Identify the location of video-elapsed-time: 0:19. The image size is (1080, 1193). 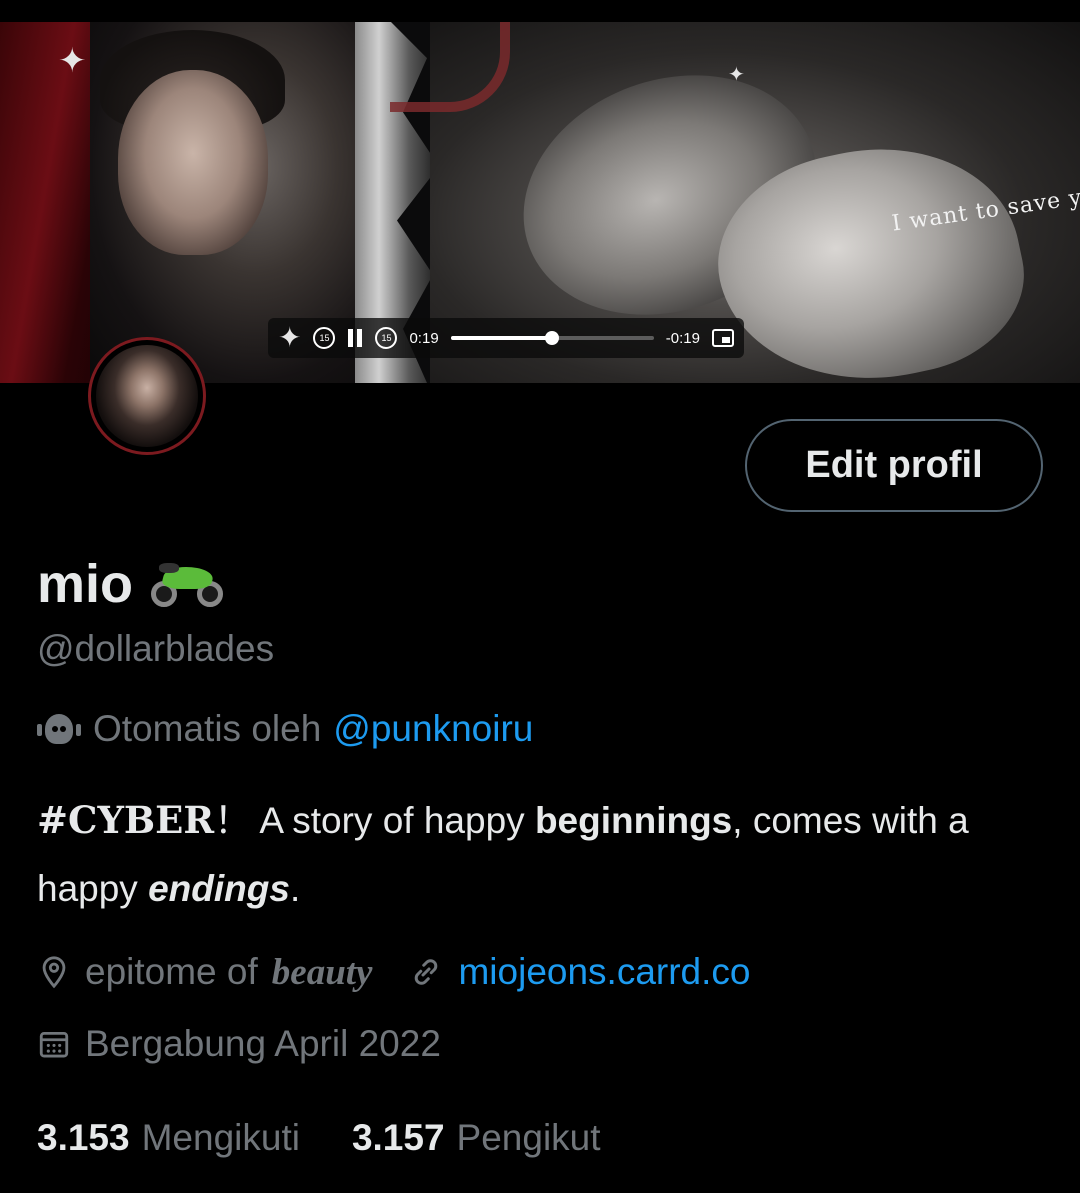
(424, 338).